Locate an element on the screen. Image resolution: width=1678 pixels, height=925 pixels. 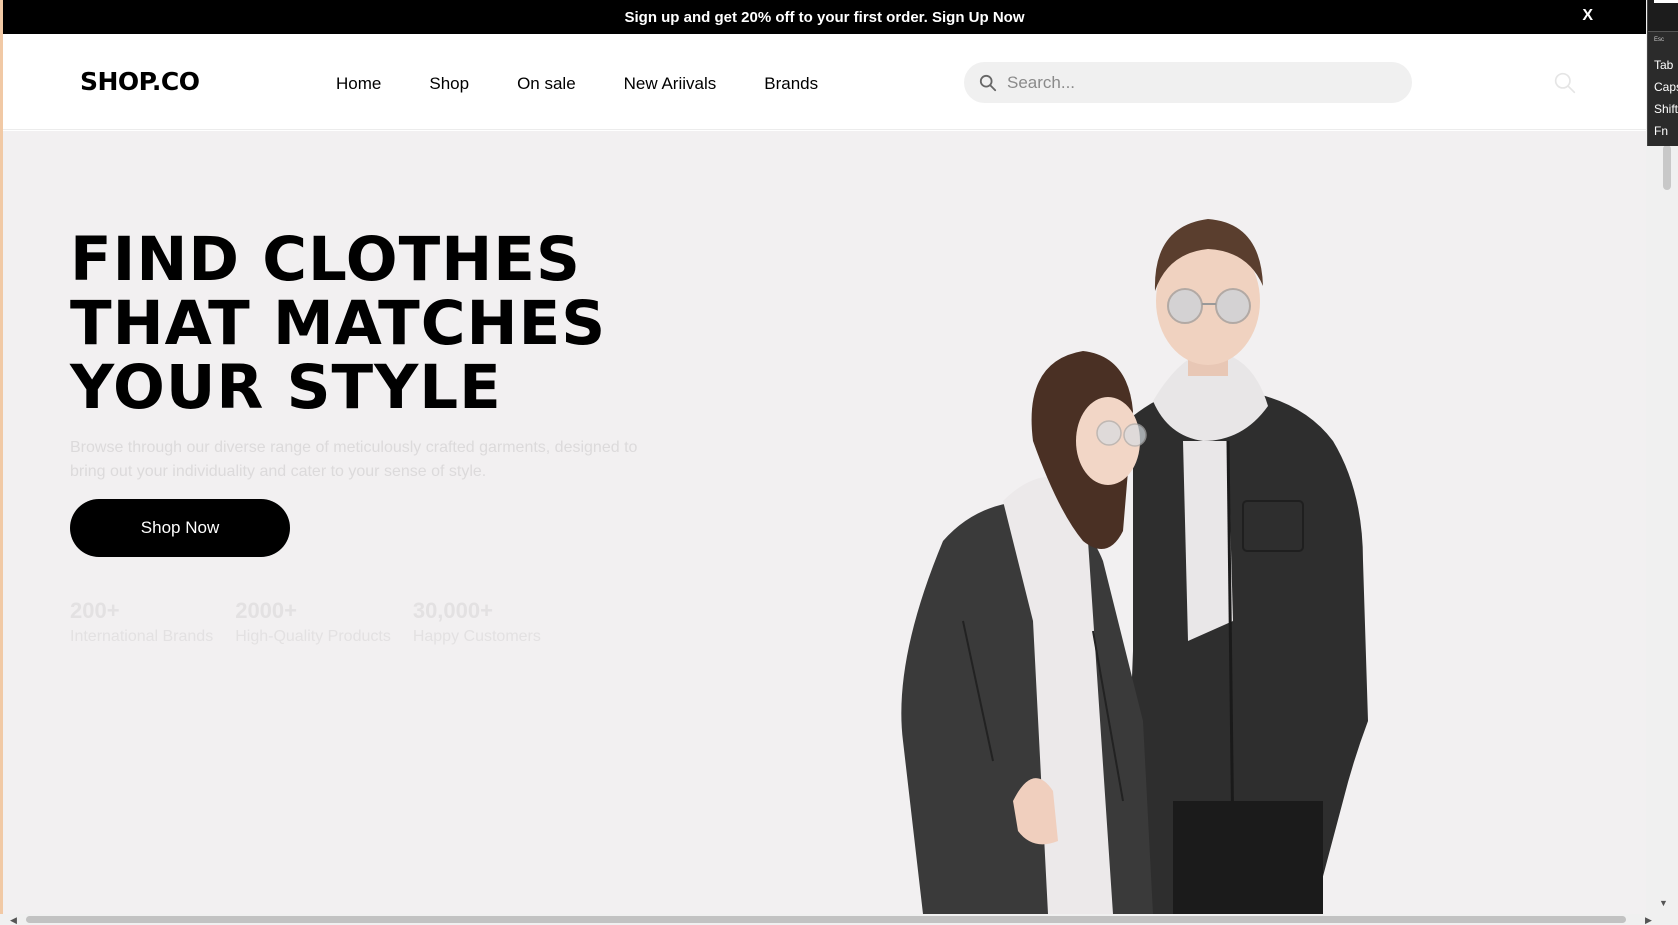
stat-item: 200+ International Brands is located at coordinates (141, 622).